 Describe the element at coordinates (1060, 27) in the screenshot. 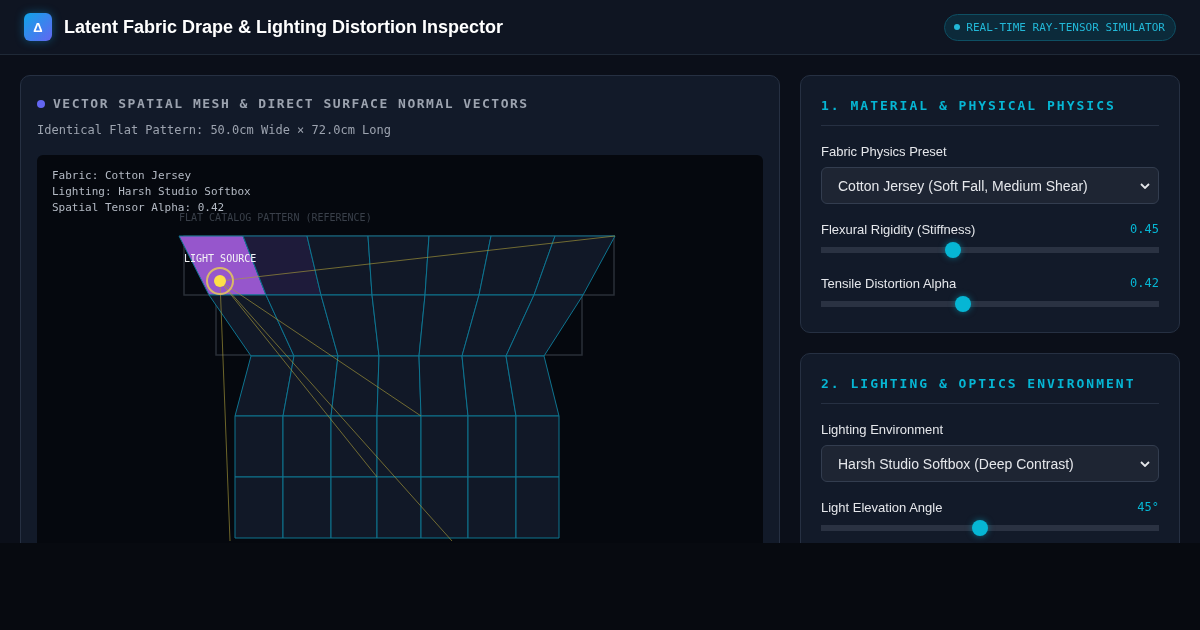

I see `status-badge: REAL-TIME RAY-TENSOR SIMULATOR` at that location.